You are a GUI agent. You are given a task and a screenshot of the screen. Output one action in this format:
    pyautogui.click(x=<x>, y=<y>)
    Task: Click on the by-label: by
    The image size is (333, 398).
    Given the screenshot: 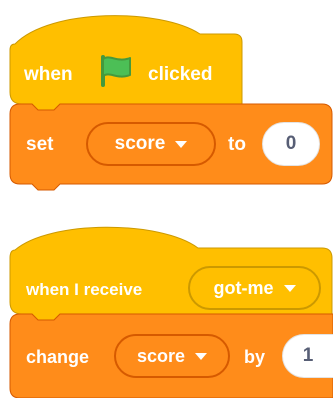 What is the action you would take?
    pyautogui.click(x=255, y=357)
    